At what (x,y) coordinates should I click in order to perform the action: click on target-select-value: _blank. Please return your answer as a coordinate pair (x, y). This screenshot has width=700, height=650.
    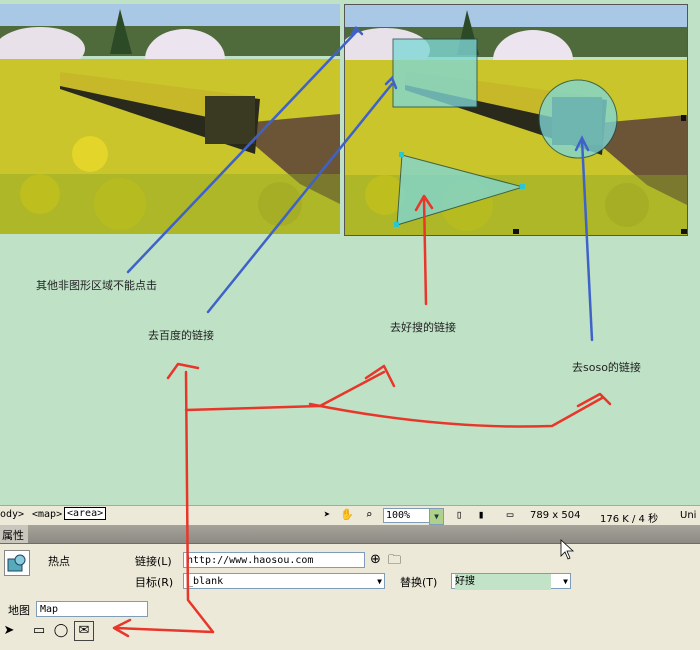
    Looking at the image, I should click on (205, 581).